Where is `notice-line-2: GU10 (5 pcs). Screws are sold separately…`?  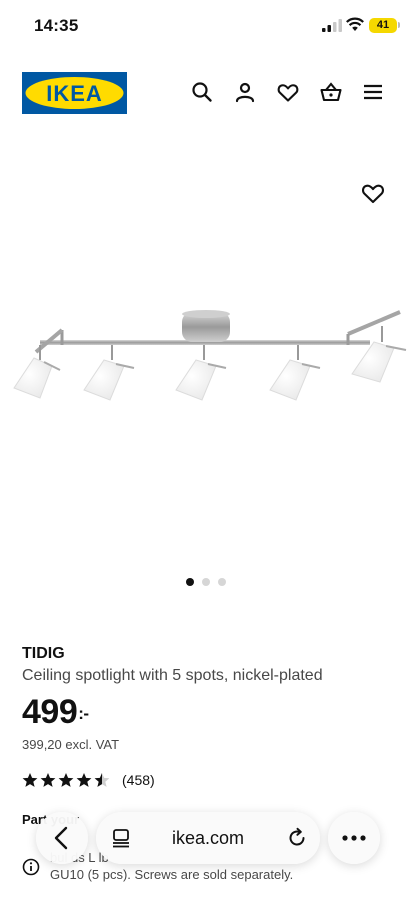
notice-line-2: GU10 (5 pcs). Screws are sold separately… is located at coordinates (172, 874).